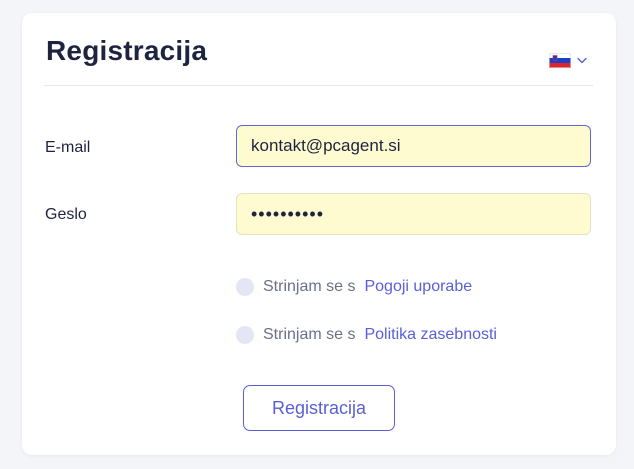  What do you see at coordinates (413, 146) in the screenshot?
I see `email-field` at bounding box center [413, 146].